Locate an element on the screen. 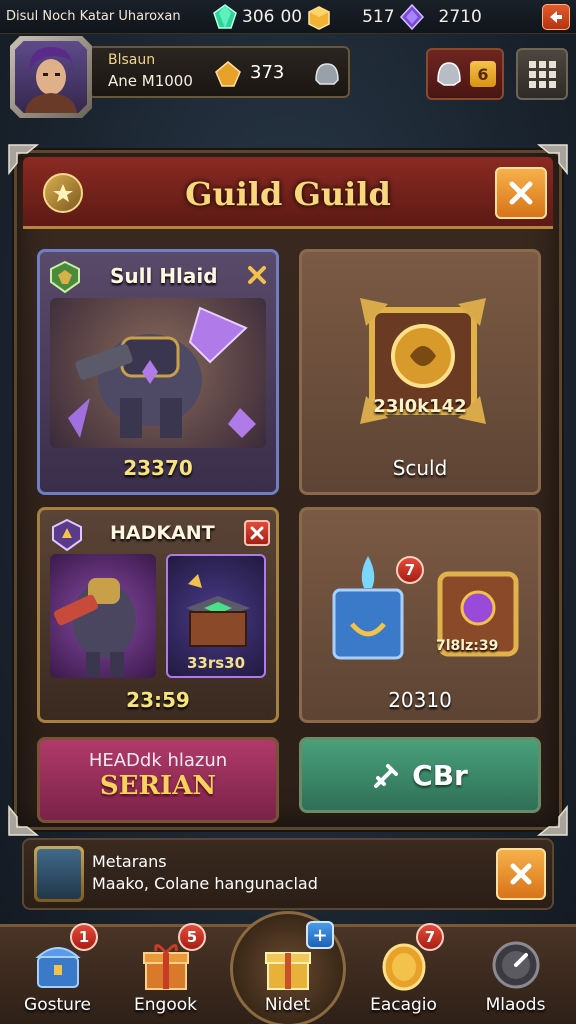  exit-icon is located at coordinates (556, 16).